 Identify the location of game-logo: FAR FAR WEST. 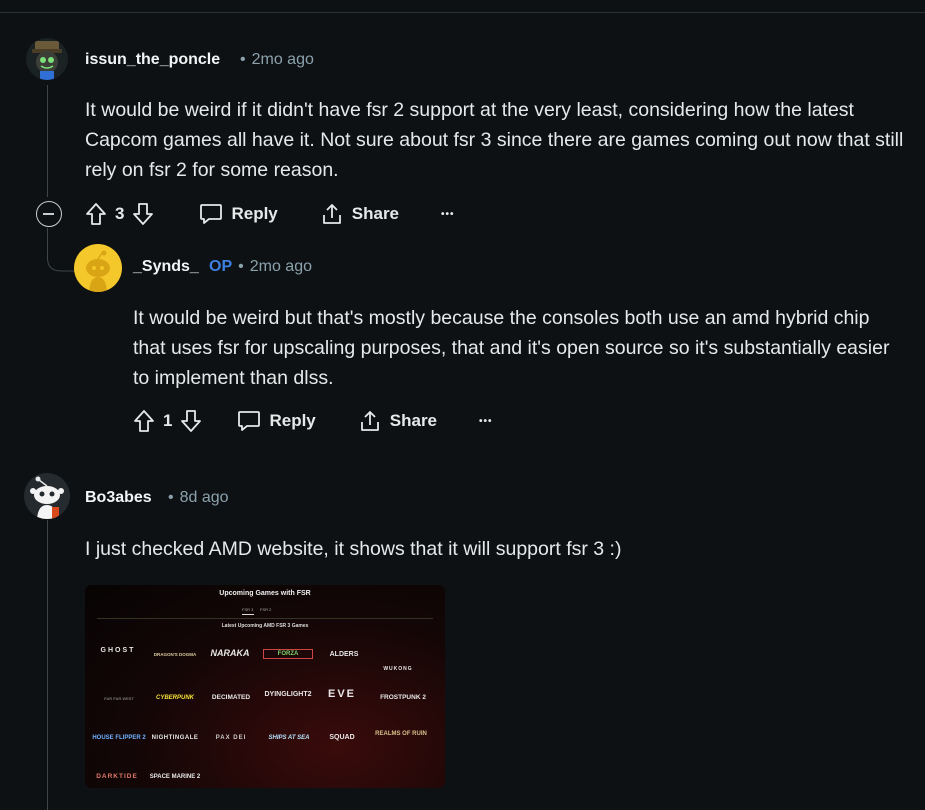
(119, 698).